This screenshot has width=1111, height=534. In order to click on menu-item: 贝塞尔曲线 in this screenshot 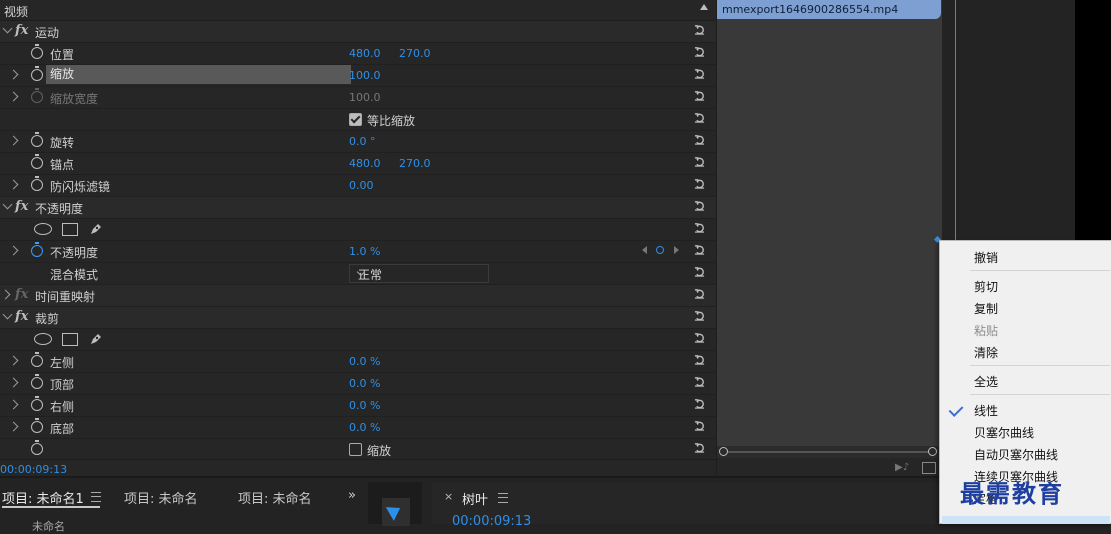, I will do `click(1004, 432)`.